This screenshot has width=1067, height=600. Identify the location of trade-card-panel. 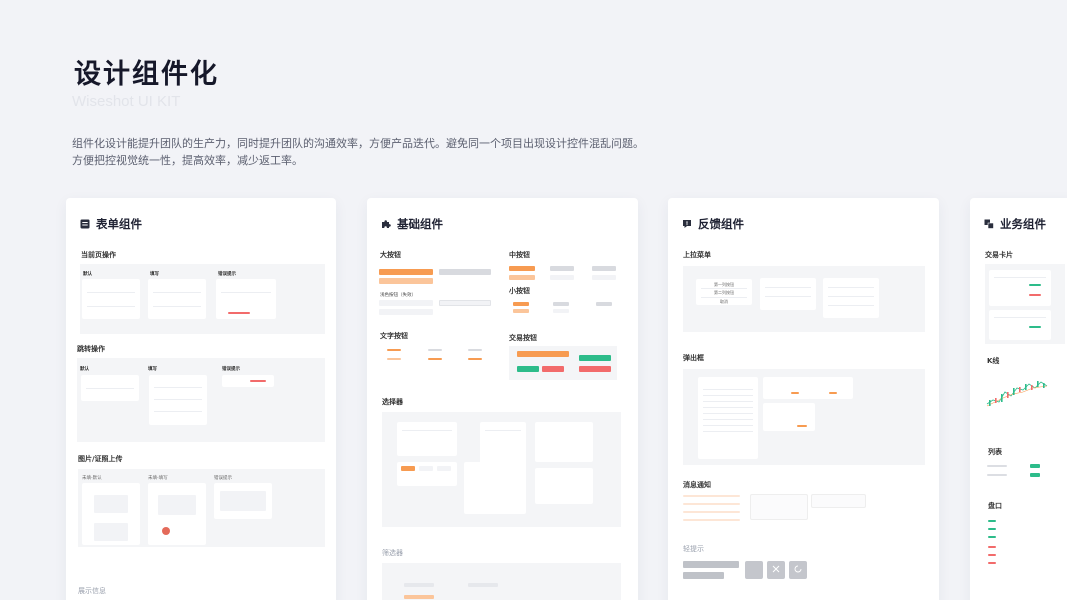
(1025, 304).